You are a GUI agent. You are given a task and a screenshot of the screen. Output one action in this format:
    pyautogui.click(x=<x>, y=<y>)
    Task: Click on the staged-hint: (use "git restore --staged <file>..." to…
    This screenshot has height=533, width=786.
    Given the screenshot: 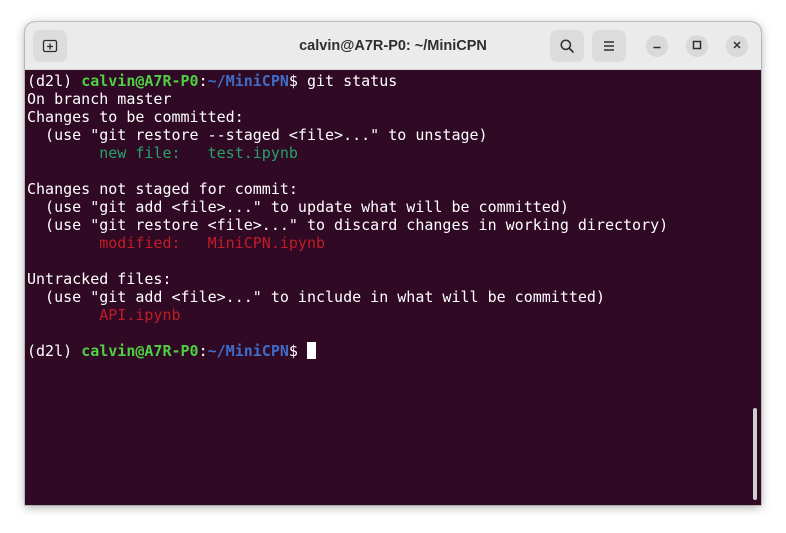 What is the action you would take?
    pyautogui.click(x=257, y=135)
    